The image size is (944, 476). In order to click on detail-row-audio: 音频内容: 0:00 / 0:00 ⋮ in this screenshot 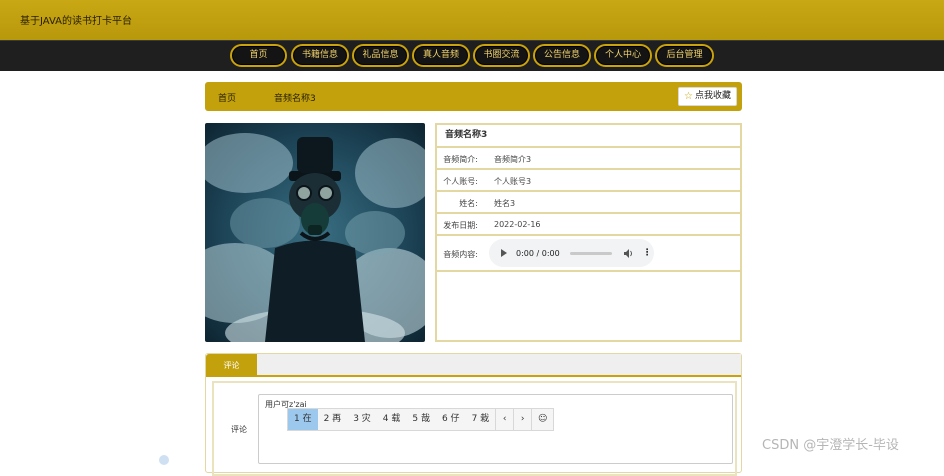, I will do `click(588, 254)`.